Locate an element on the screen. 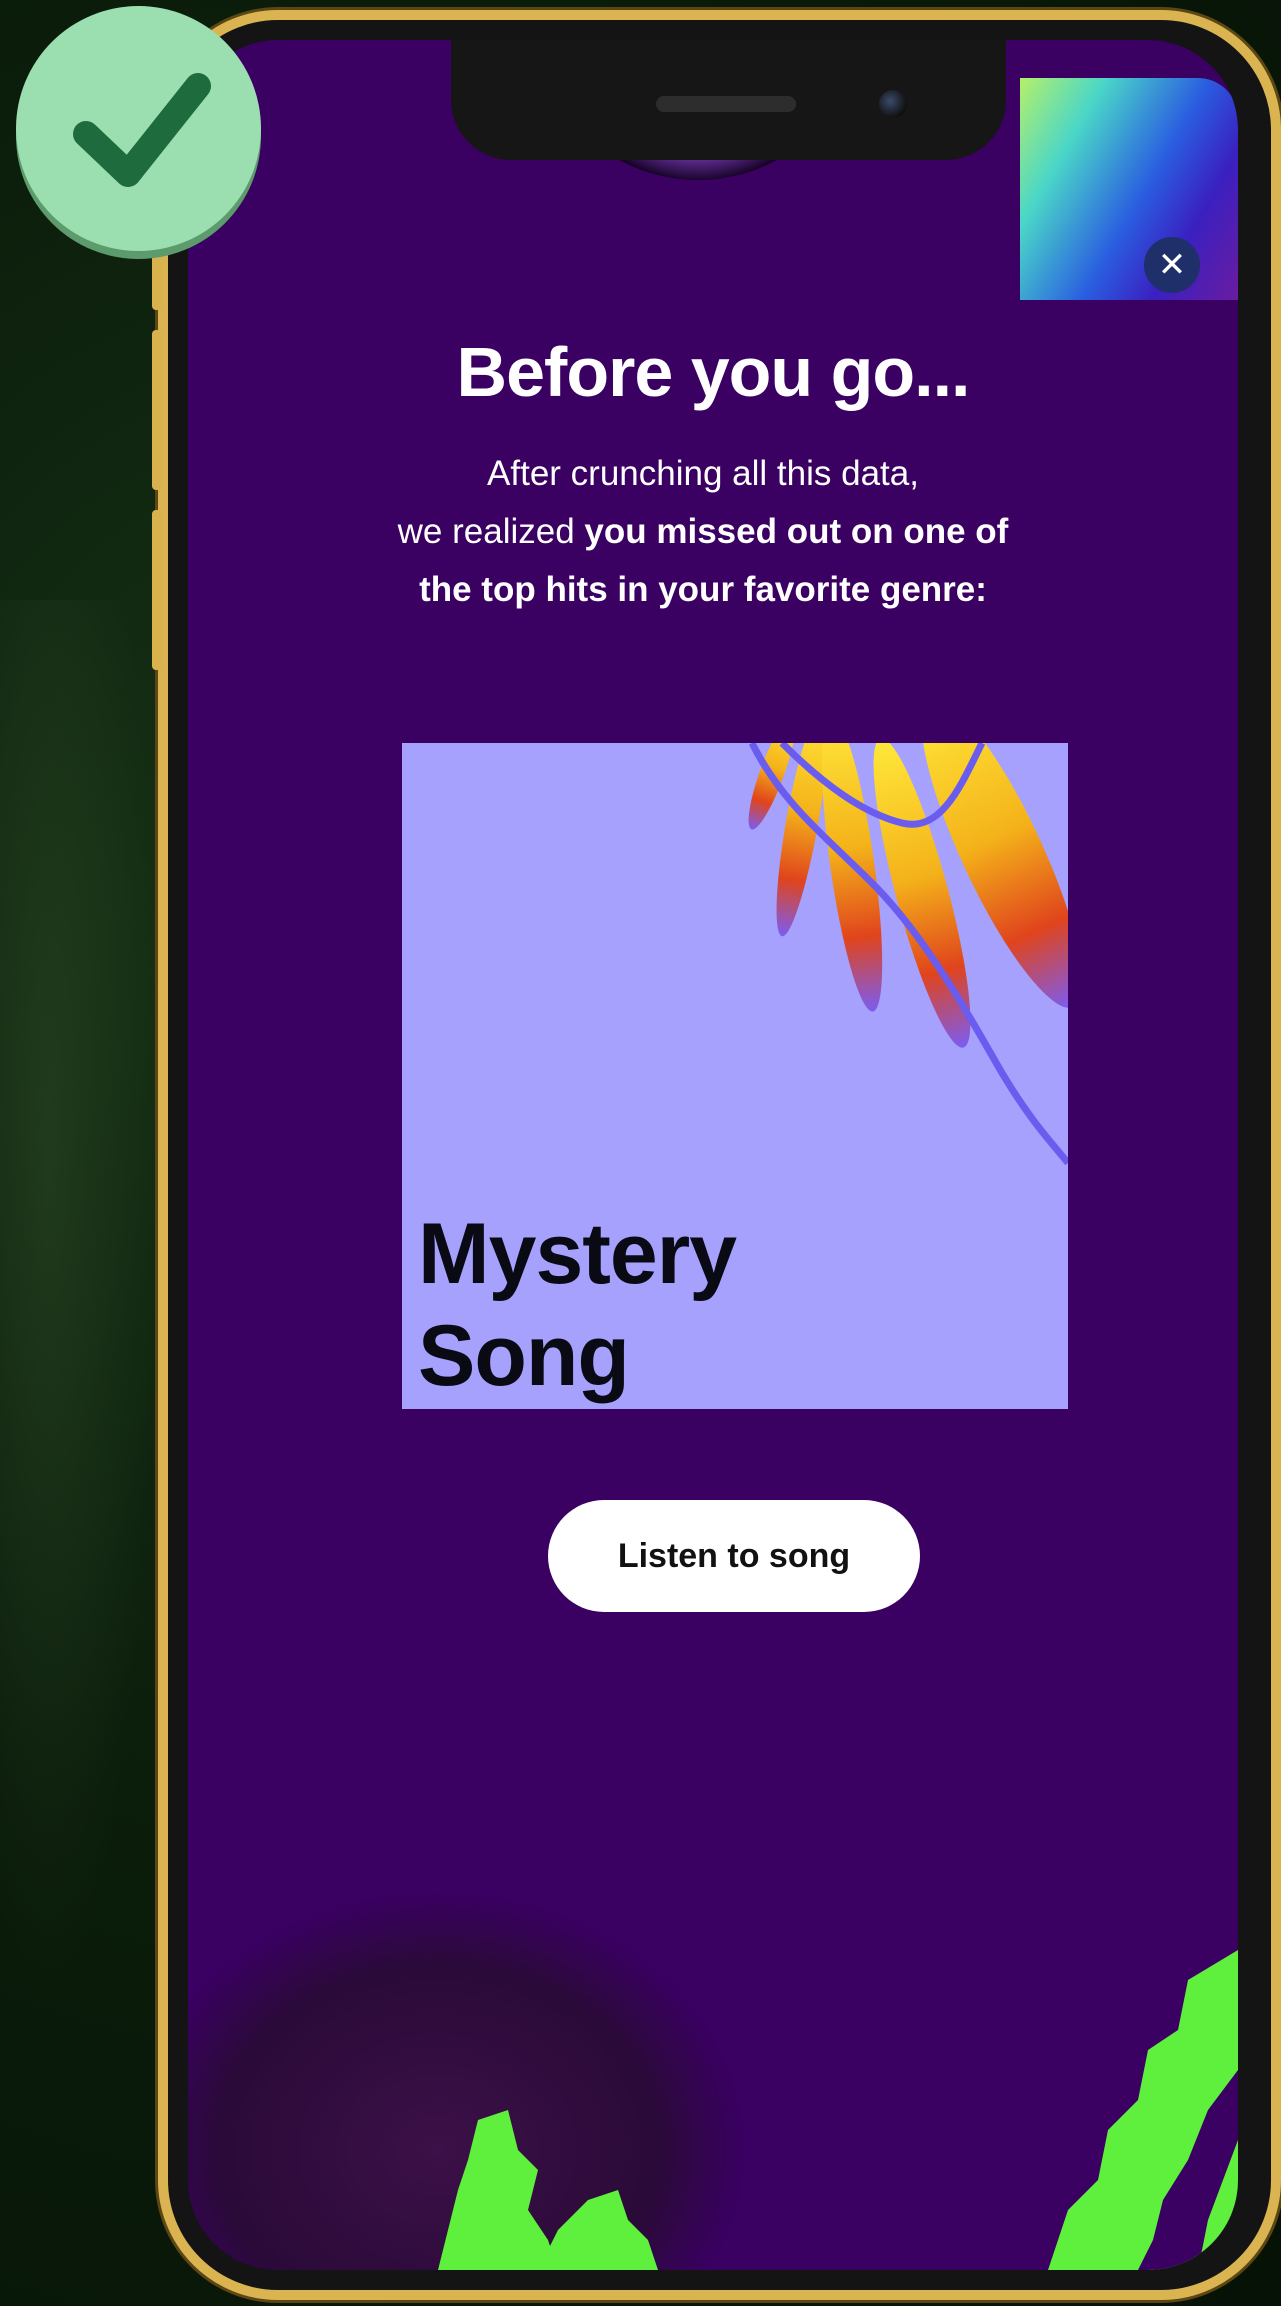  phone-volume-up-button is located at coordinates (157, 410).